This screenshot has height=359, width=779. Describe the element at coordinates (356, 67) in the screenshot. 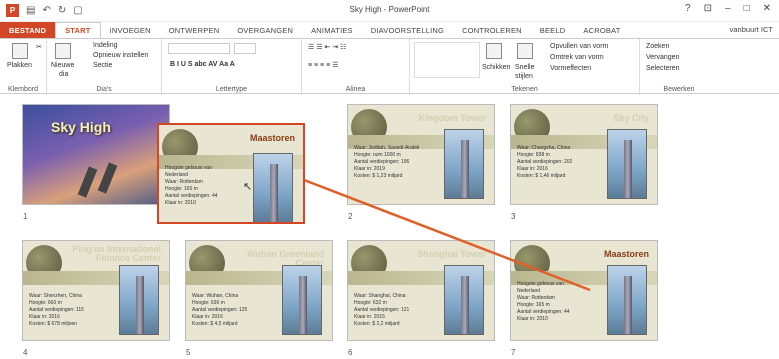

I see `group-alinea: ☰ ☰ ⇤ ⇥ ☷ ≡ ≡ ≡ ≡ ☰ Alinea` at that location.